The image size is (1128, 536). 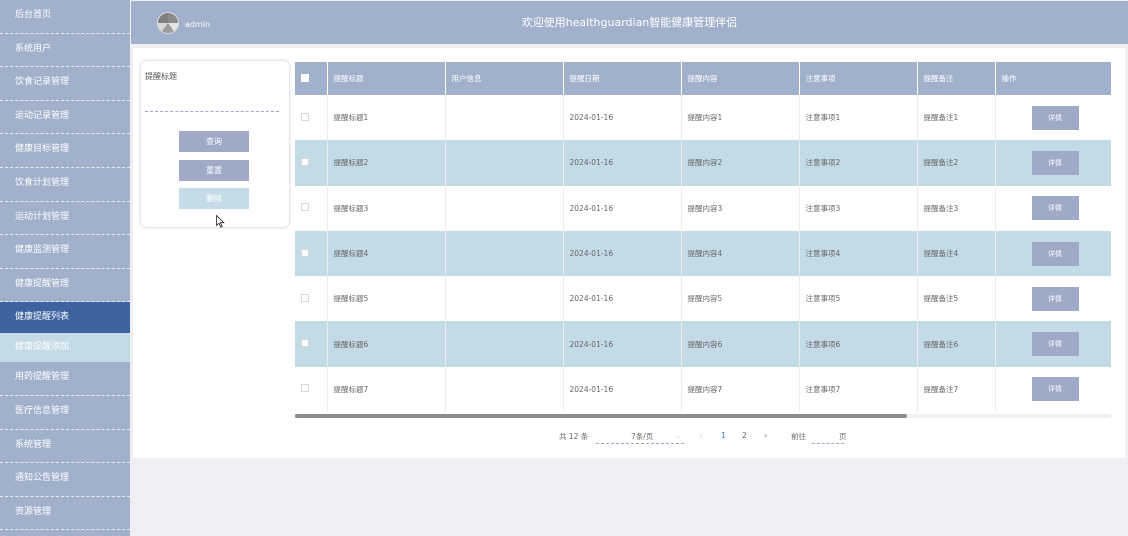 What do you see at coordinates (622, 78) in the screenshot?
I see `column-header: 提醒日期` at bounding box center [622, 78].